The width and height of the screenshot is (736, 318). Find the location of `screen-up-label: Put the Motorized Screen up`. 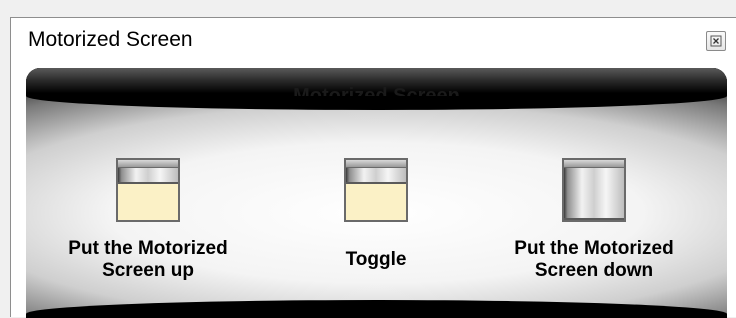

screen-up-label: Put the Motorized Screen up is located at coordinates (148, 259).